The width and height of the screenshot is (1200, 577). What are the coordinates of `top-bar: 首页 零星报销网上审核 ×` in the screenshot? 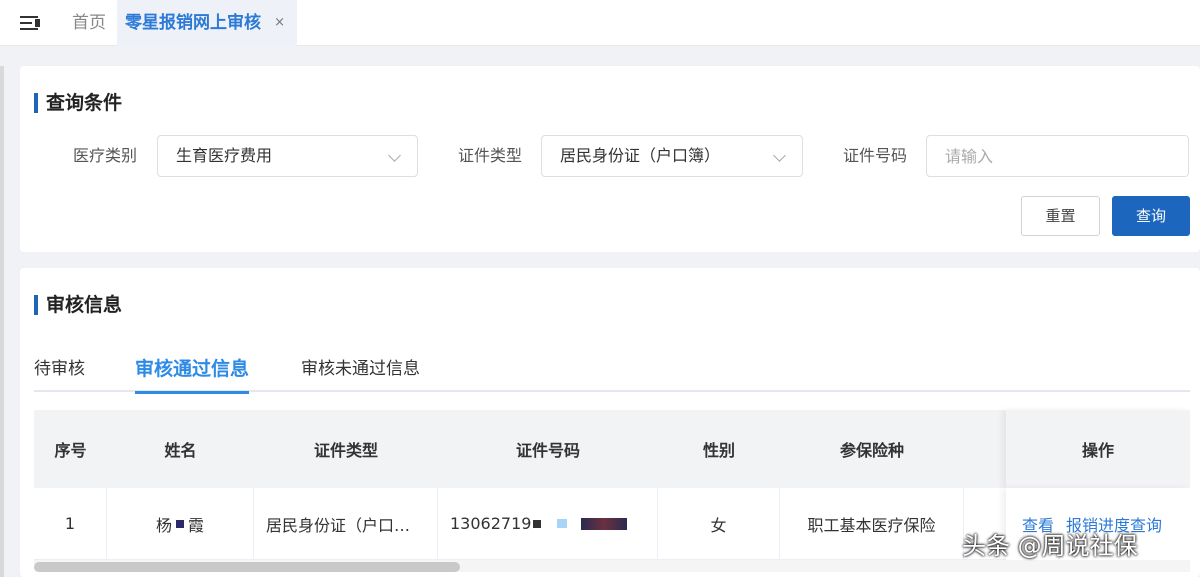 It's located at (600, 23).